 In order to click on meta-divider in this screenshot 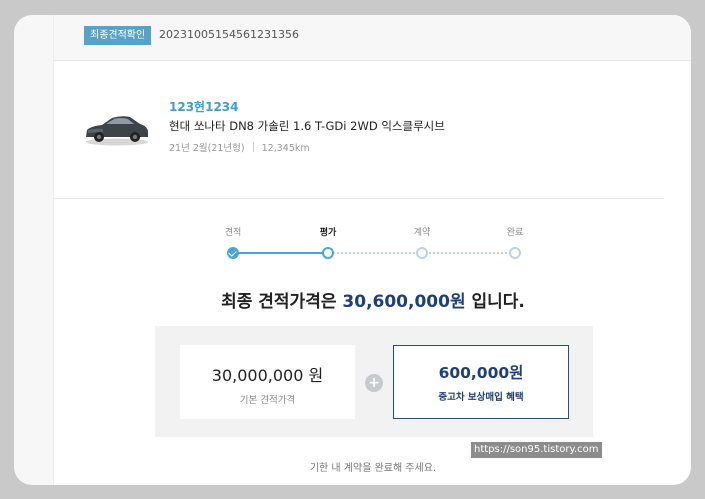, I will do `click(253, 147)`.